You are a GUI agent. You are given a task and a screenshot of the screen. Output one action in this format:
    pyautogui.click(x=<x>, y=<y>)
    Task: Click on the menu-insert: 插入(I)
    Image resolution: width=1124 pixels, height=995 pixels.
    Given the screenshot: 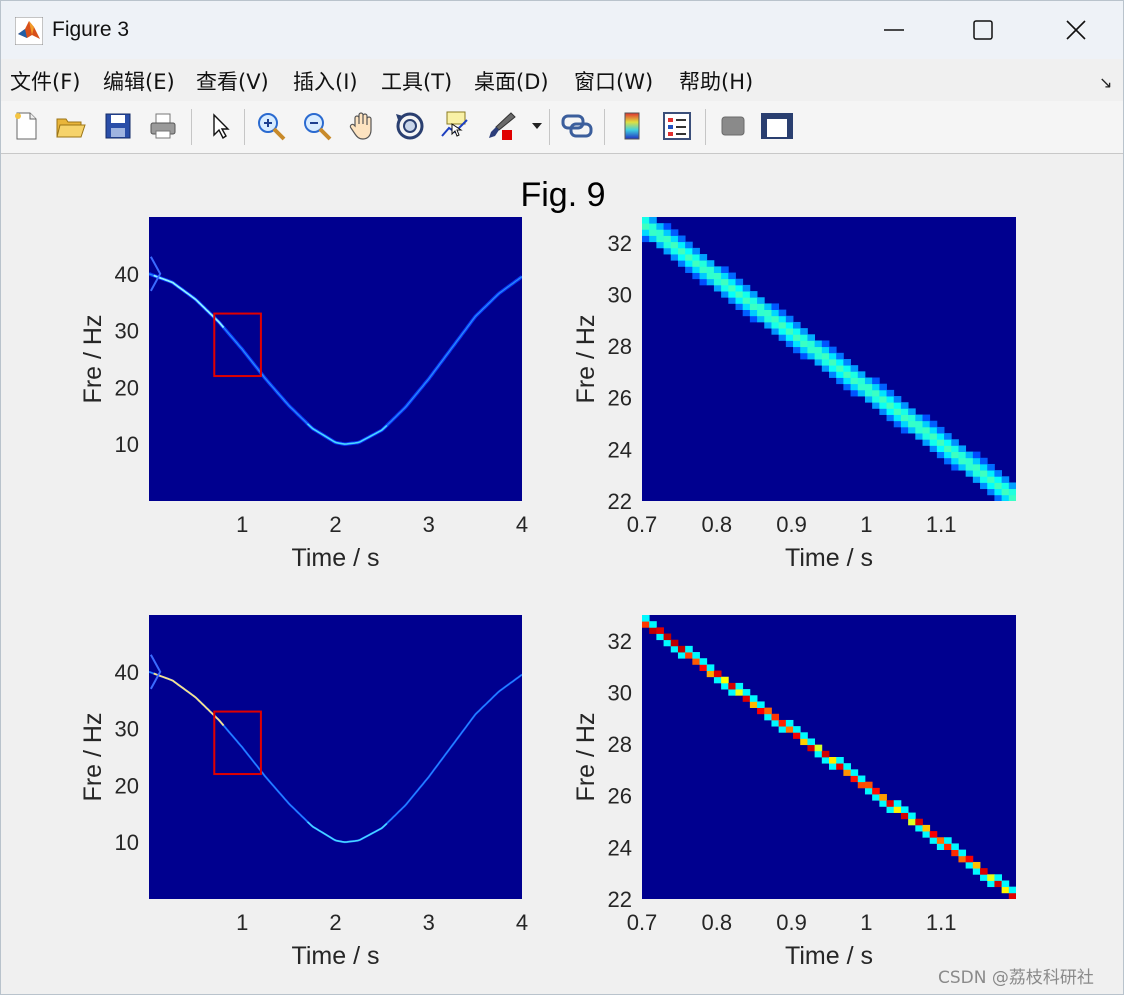 What is the action you would take?
    pyautogui.click(x=325, y=81)
    